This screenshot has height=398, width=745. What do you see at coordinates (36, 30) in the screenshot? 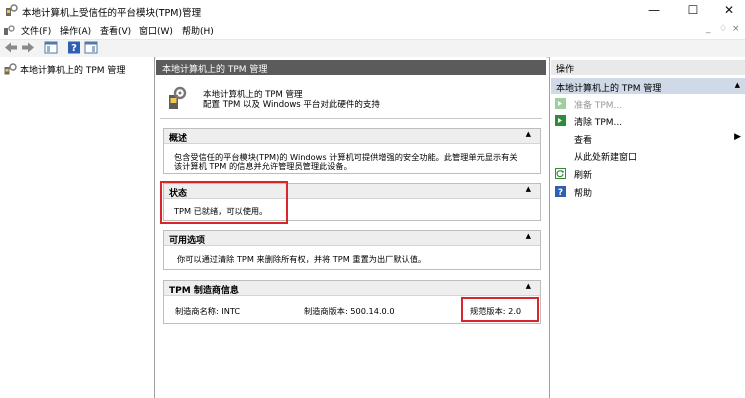
I see `menu-file: 文件(F)` at bounding box center [36, 30].